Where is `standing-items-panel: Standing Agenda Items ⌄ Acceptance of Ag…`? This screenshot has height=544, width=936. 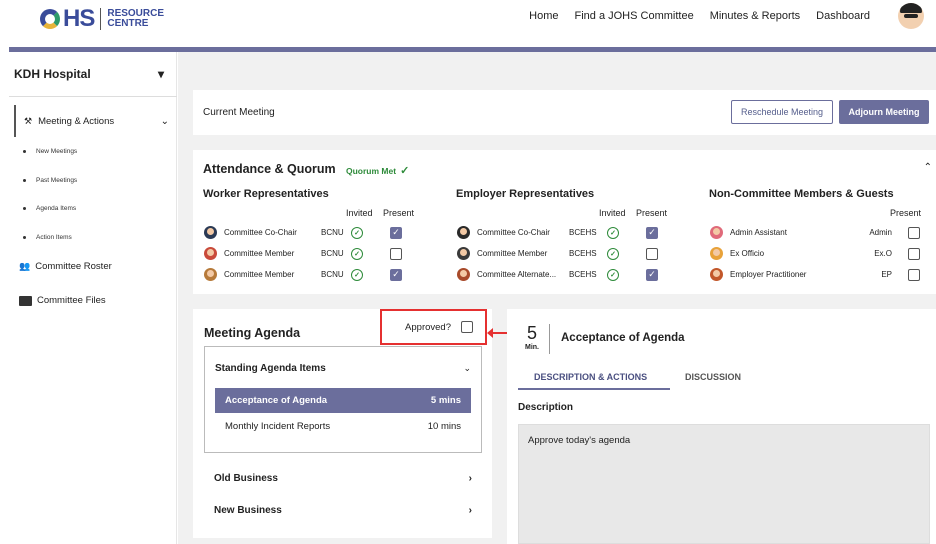
standing-items-panel: Standing Agenda Items ⌄ Acceptance of Ag… is located at coordinates (343, 399).